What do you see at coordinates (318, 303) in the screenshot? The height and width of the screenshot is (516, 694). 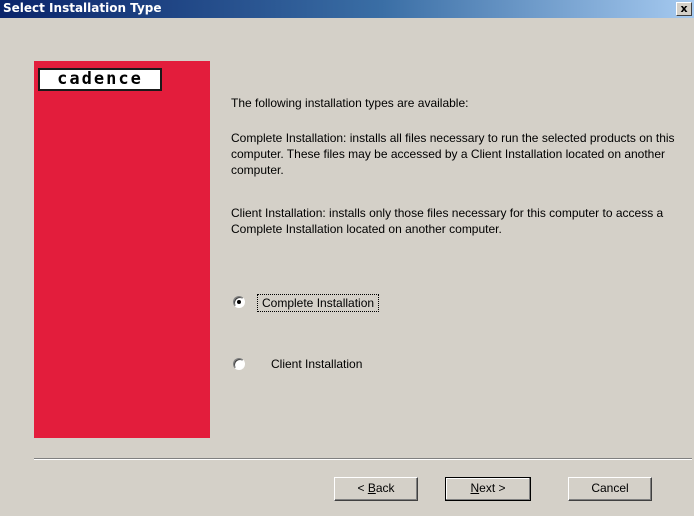 I see `complete-installation-label: Complete Installation` at bounding box center [318, 303].